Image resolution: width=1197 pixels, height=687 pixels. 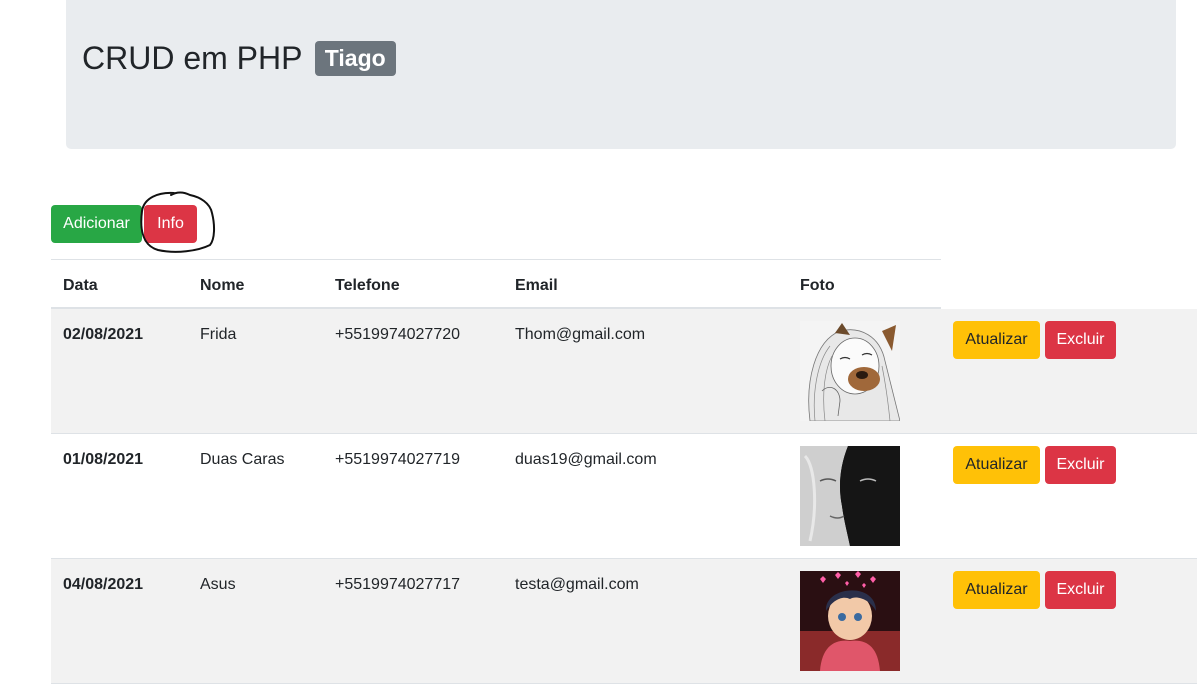 I want to click on cell-nome: Frida, so click(x=218, y=334).